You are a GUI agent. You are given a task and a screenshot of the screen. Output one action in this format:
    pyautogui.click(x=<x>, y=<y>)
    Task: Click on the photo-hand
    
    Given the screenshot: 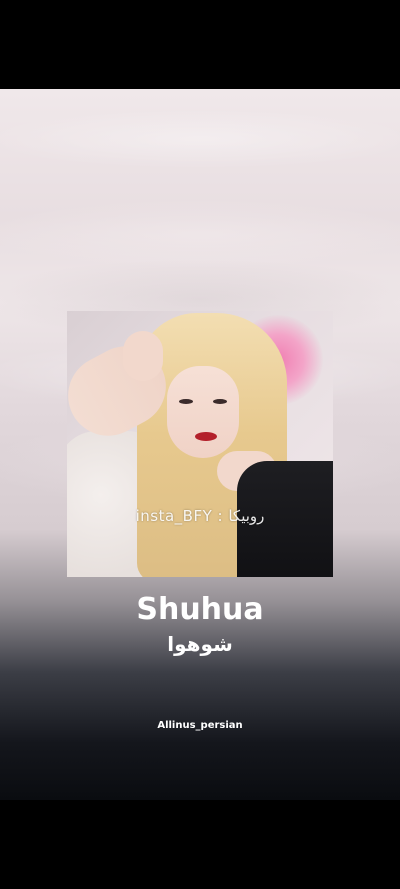 What is the action you would take?
    pyautogui.click(x=143, y=356)
    